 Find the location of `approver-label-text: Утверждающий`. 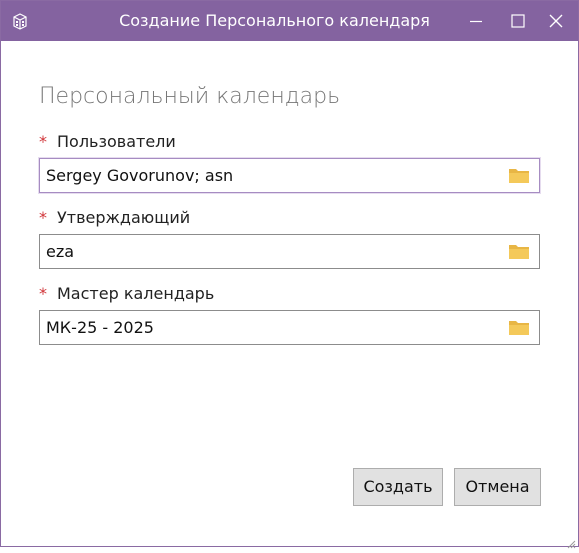

approver-label-text: Утверждающий is located at coordinates (124, 217).